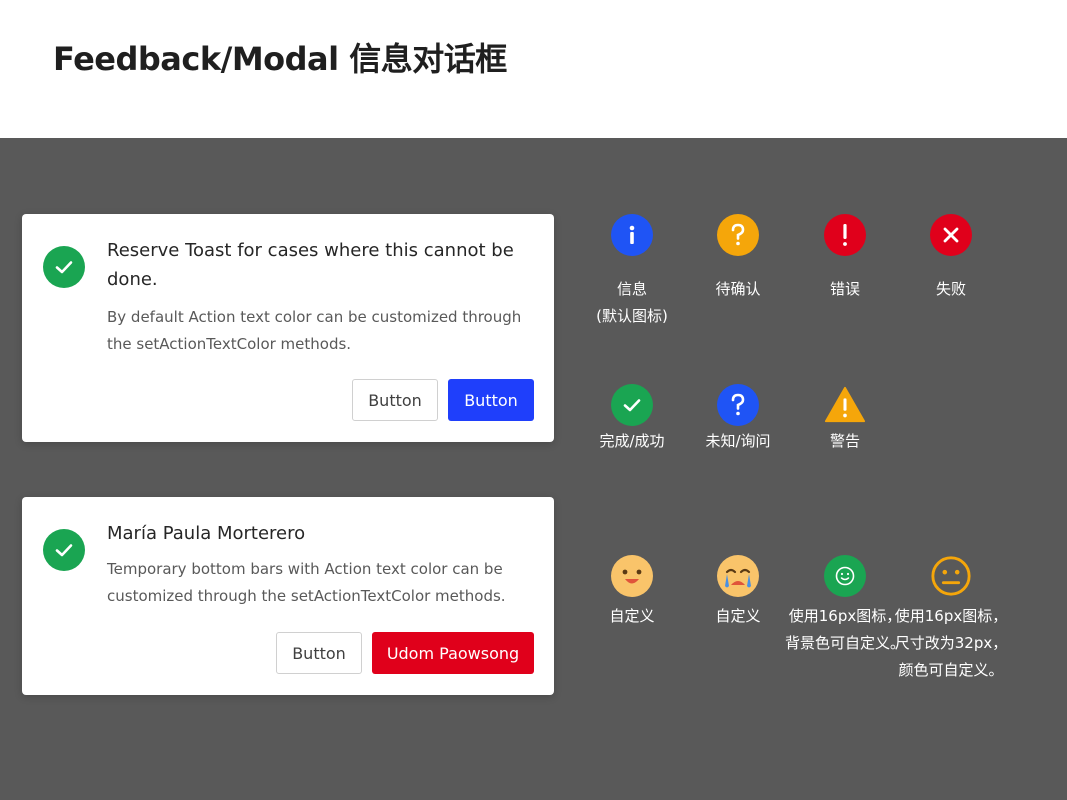 The image size is (1067, 800). What do you see at coordinates (206, 533) in the screenshot?
I see `modal-title: María Paula Morterero` at bounding box center [206, 533].